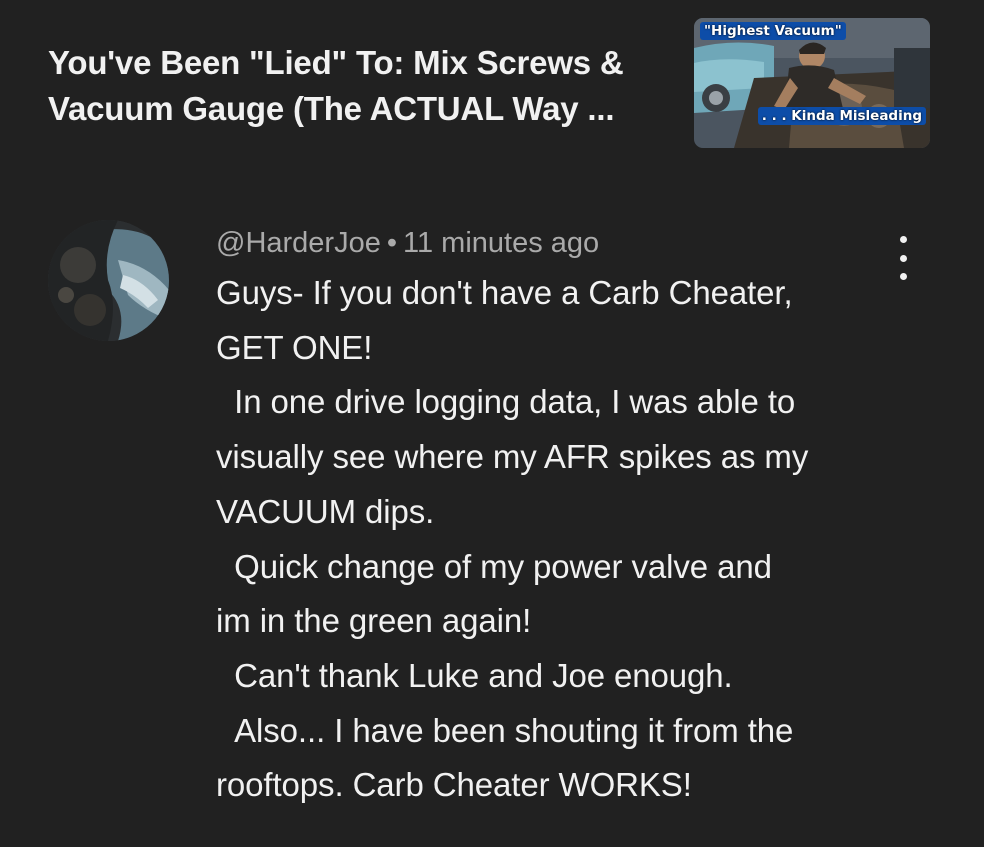 The width and height of the screenshot is (984, 847). Describe the element at coordinates (325, 511) in the screenshot. I see `comment-line: VACUUM dips.` at that location.